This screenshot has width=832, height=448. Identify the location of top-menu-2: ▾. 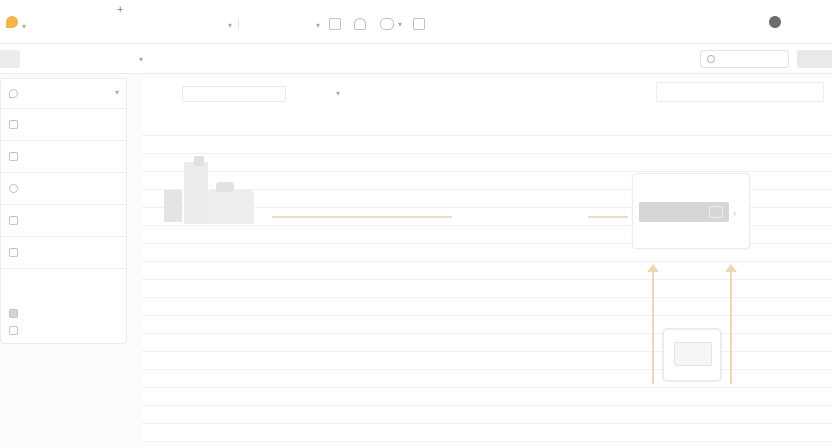
(283, 25).